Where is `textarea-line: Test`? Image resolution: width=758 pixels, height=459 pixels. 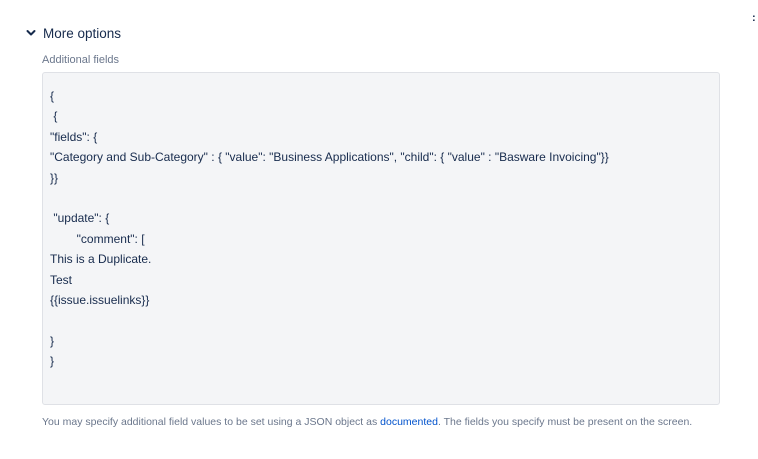 textarea-line: Test is located at coordinates (61, 279).